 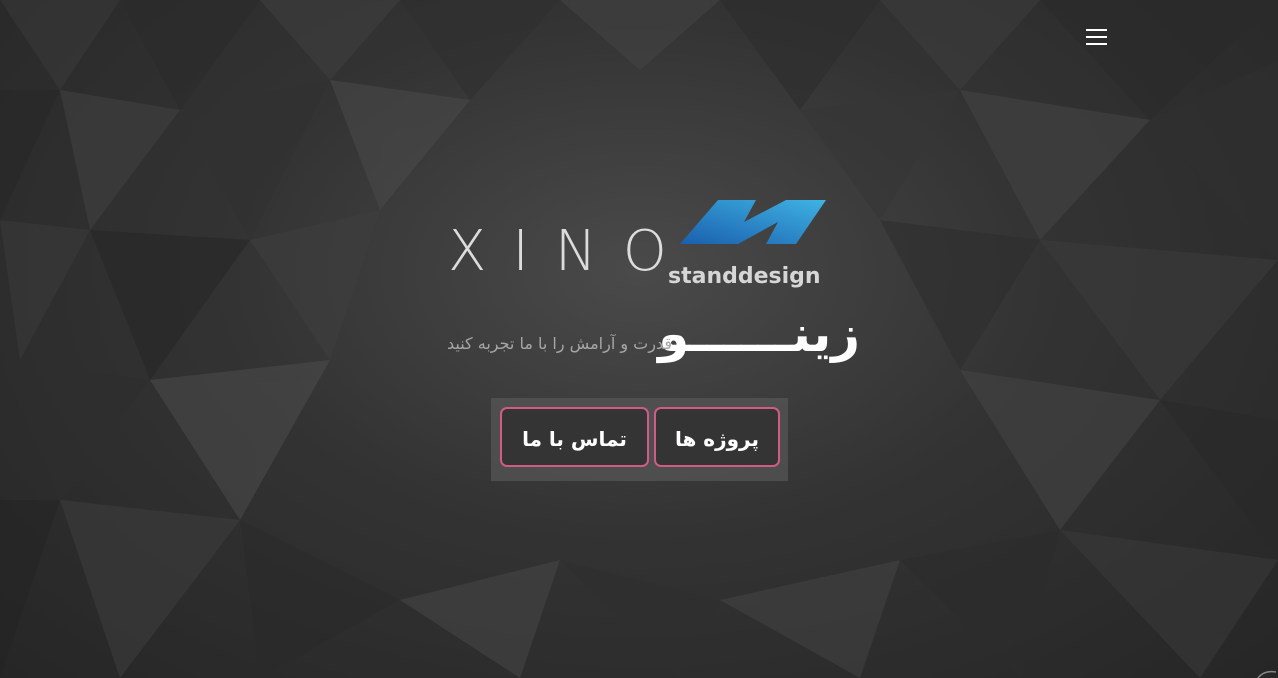 I want to click on brand-title: زینــــــو, so click(x=759, y=334).